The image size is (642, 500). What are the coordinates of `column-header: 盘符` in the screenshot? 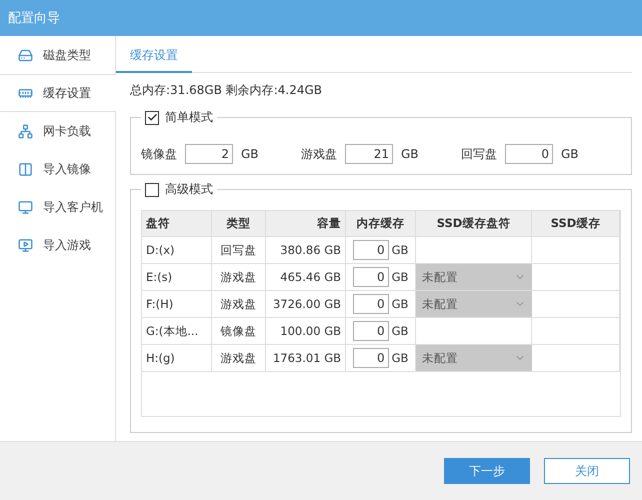 It's located at (177, 224).